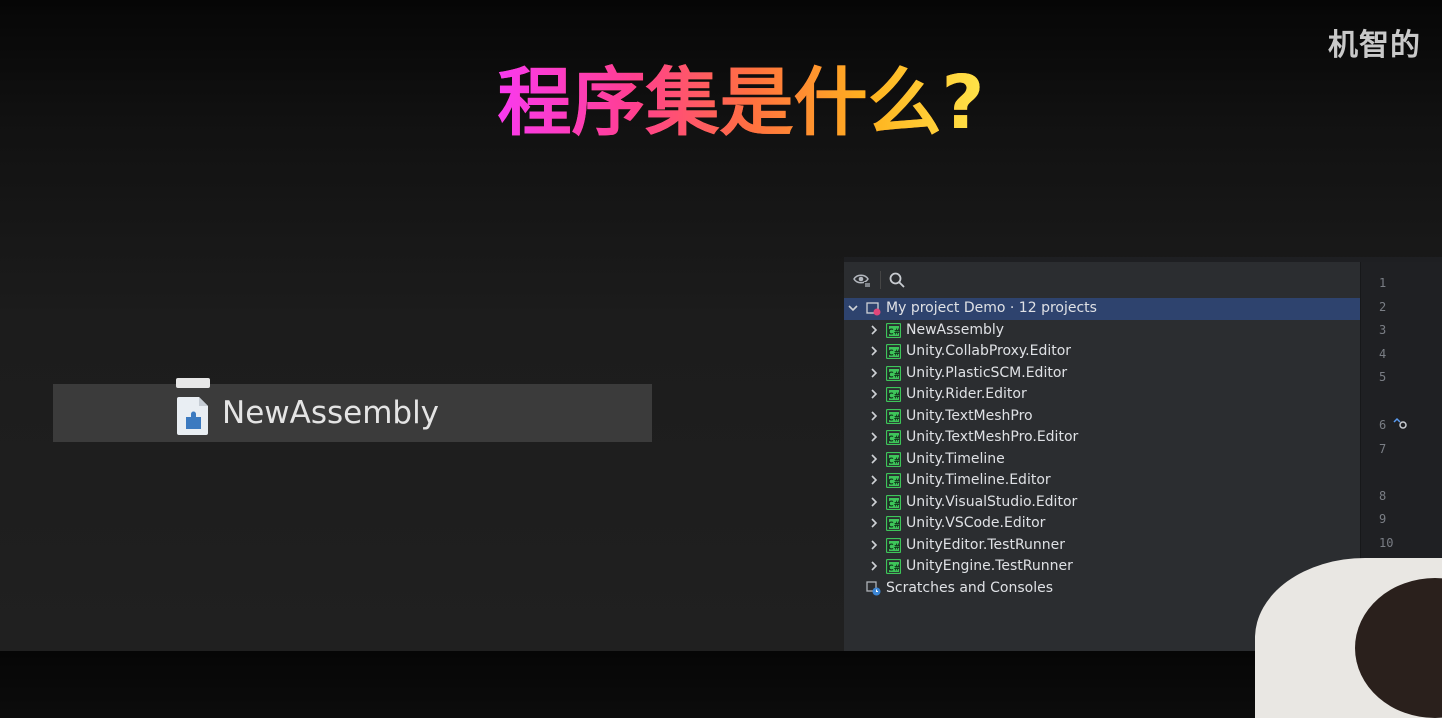  Describe the element at coordinates (969, 415) in the screenshot. I see `project-label: Unity.TextMeshPro` at that location.